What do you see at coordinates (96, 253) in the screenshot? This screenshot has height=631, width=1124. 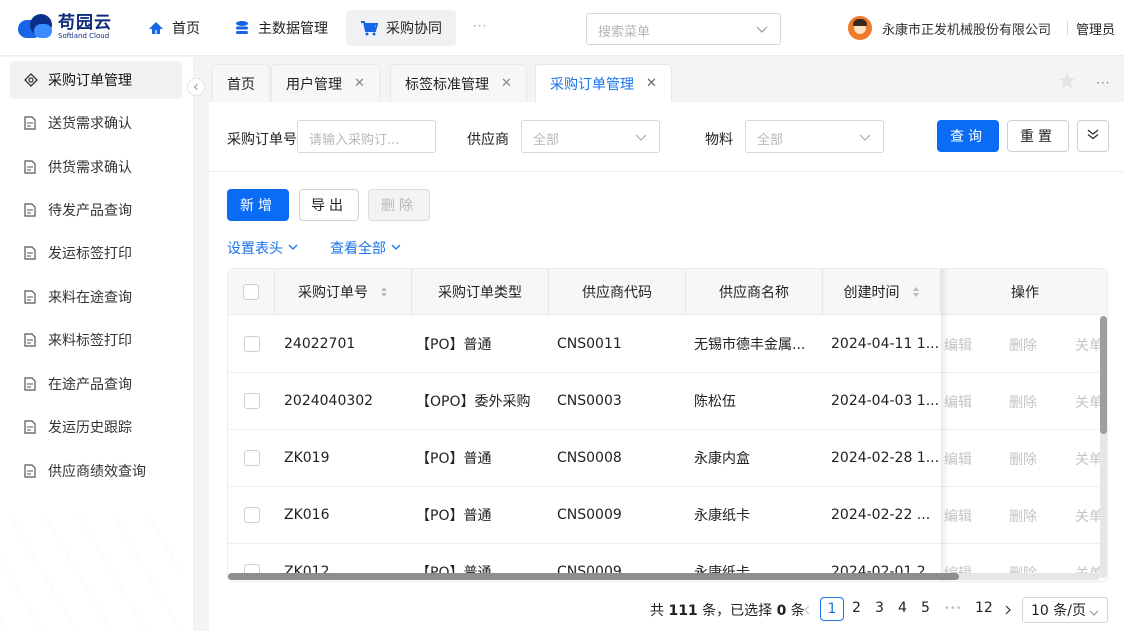 I see `sidebar-item-shipping-label-print: 发运标签打印` at bounding box center [96, 253].